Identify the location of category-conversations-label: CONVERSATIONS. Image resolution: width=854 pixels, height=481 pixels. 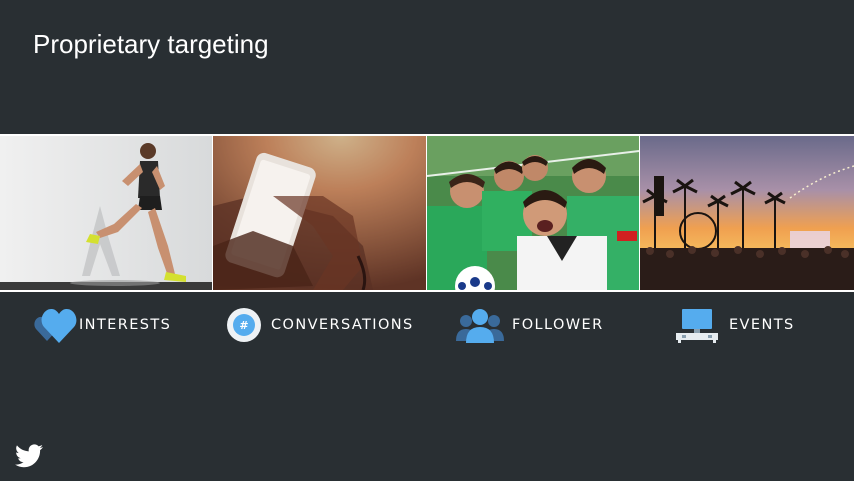
(342, 325).